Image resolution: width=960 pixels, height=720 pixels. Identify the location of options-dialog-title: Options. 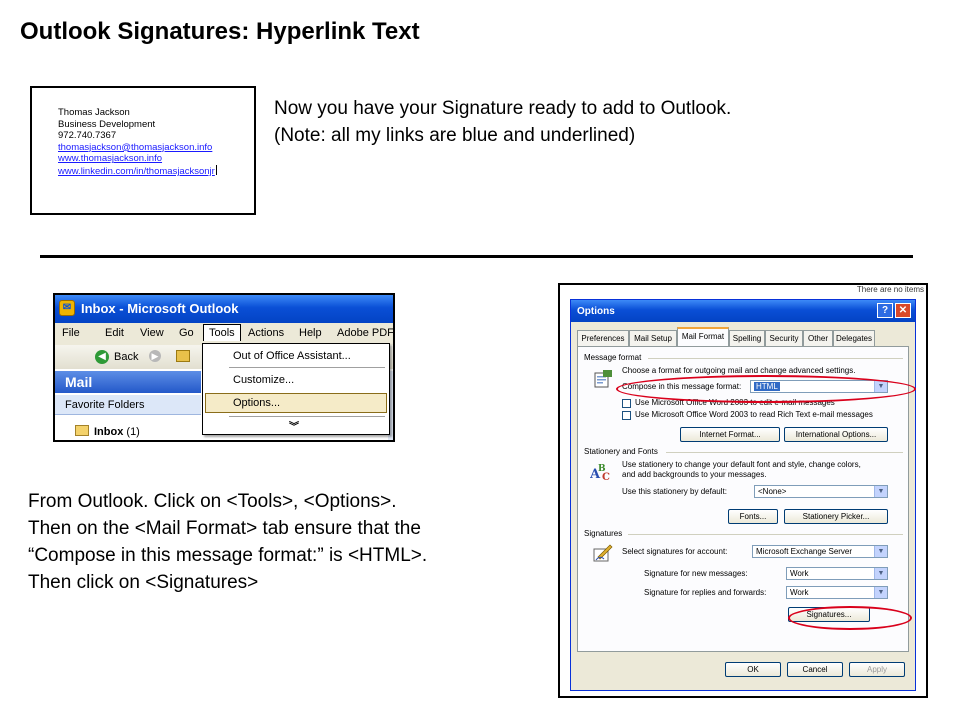
(596, 311).